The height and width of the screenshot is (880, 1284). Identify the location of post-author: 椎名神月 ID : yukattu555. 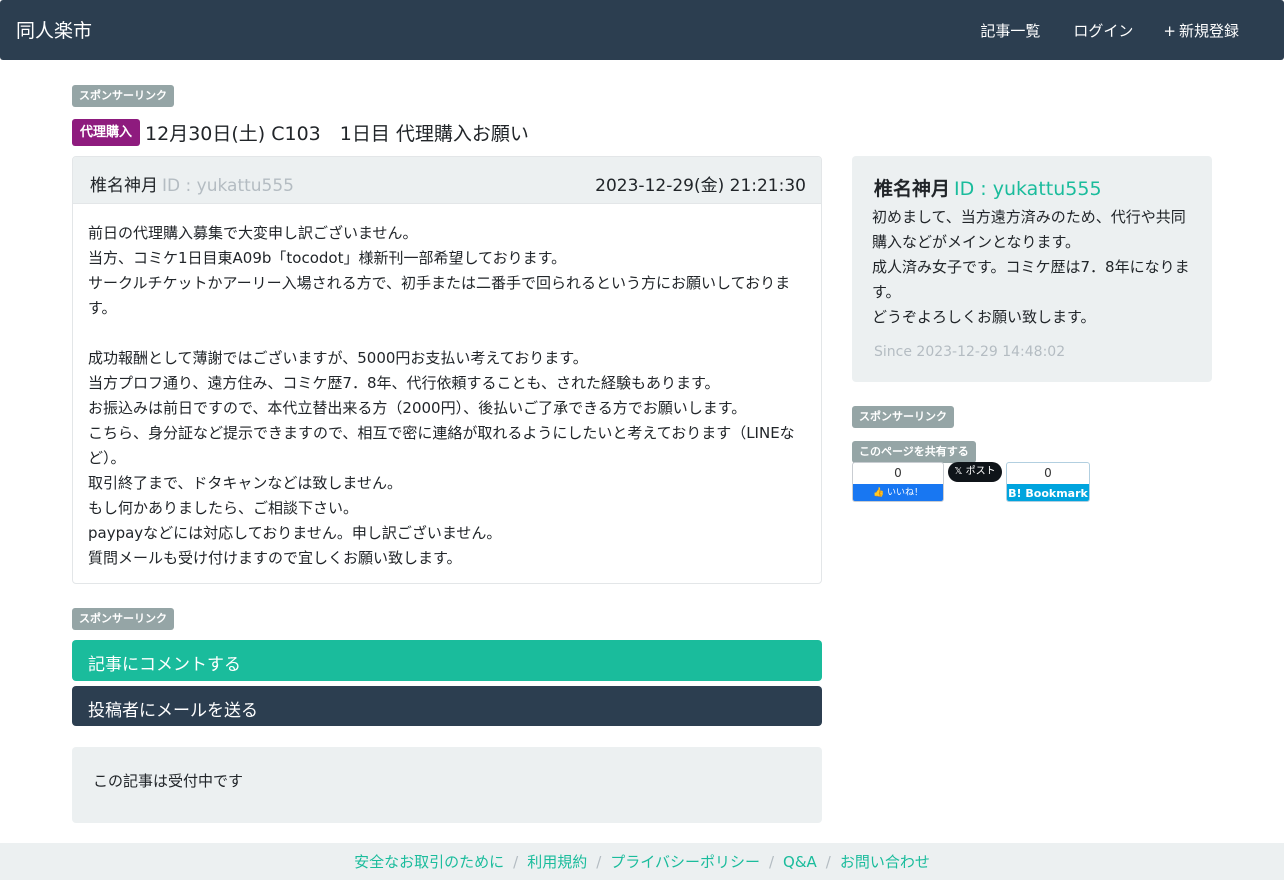
(191, 183).